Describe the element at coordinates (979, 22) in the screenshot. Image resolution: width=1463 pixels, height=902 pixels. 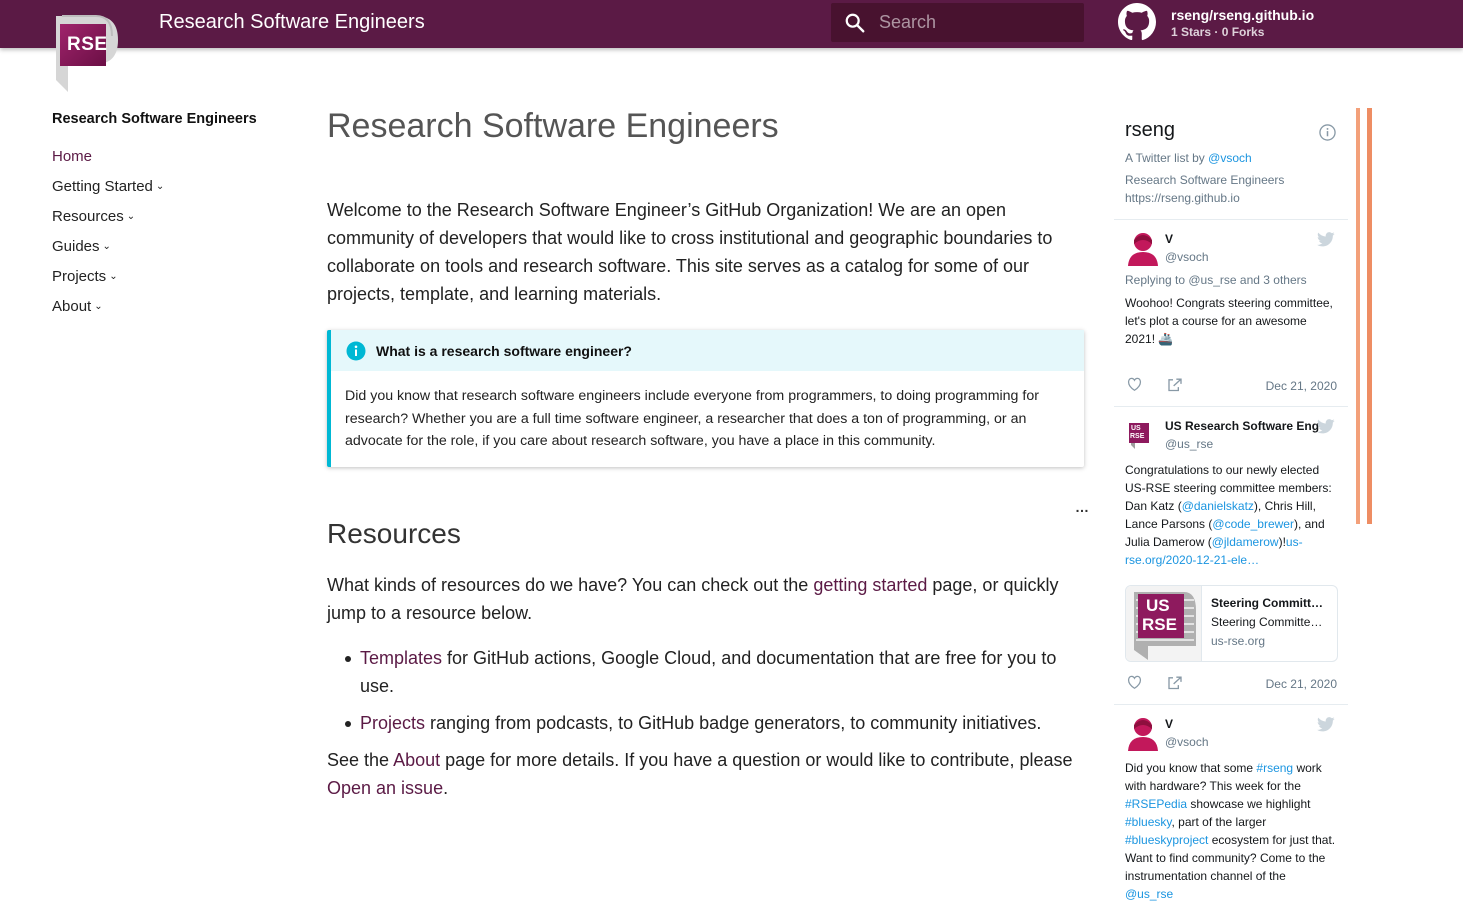
I see `search-input` at that location.